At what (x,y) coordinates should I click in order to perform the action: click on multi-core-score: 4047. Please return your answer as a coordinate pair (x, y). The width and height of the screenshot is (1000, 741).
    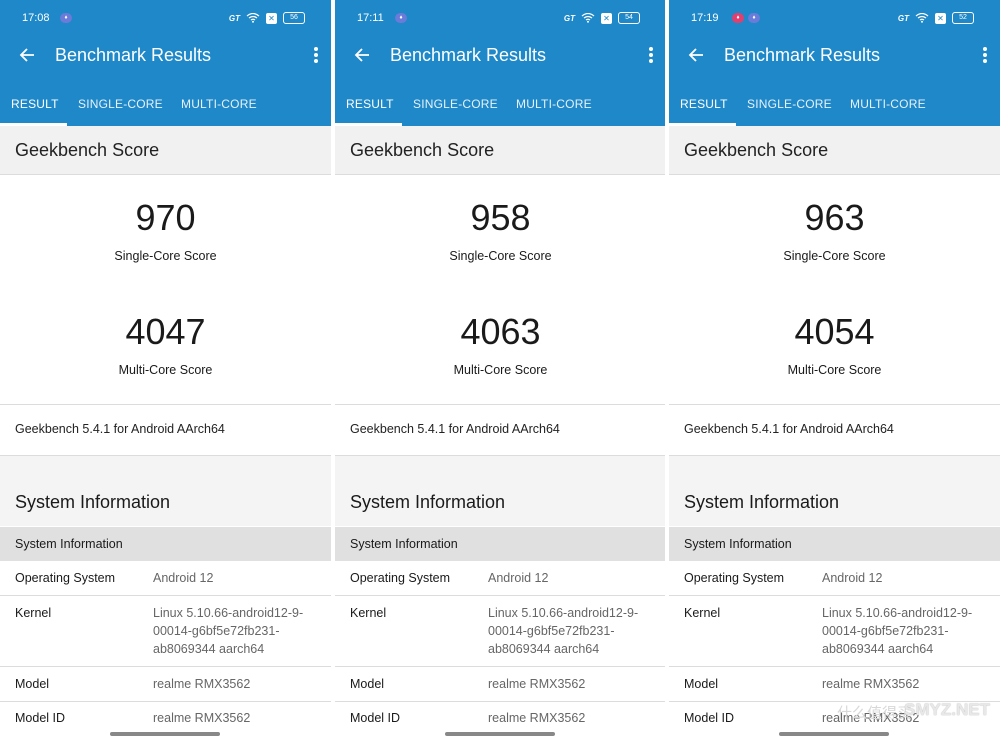
    Looking at the image, I should click on (165, 331).